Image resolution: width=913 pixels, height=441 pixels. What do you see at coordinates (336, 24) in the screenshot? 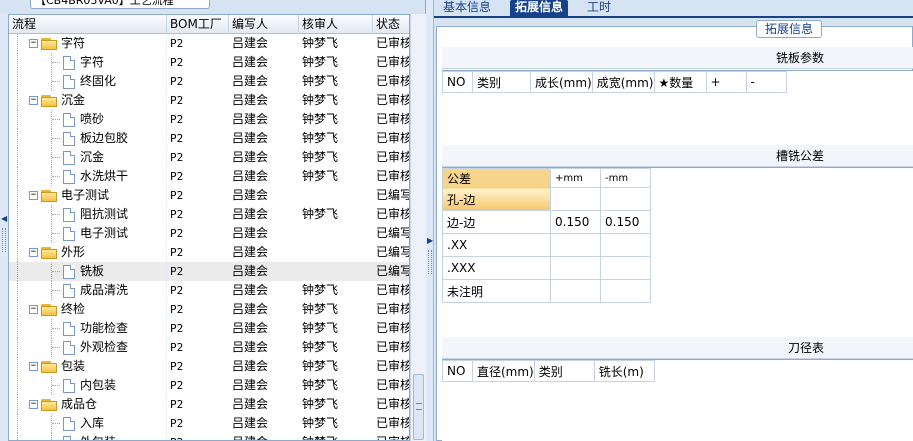
I see `column-header-reviewer: 核审人` at bounding box center [336, 24].